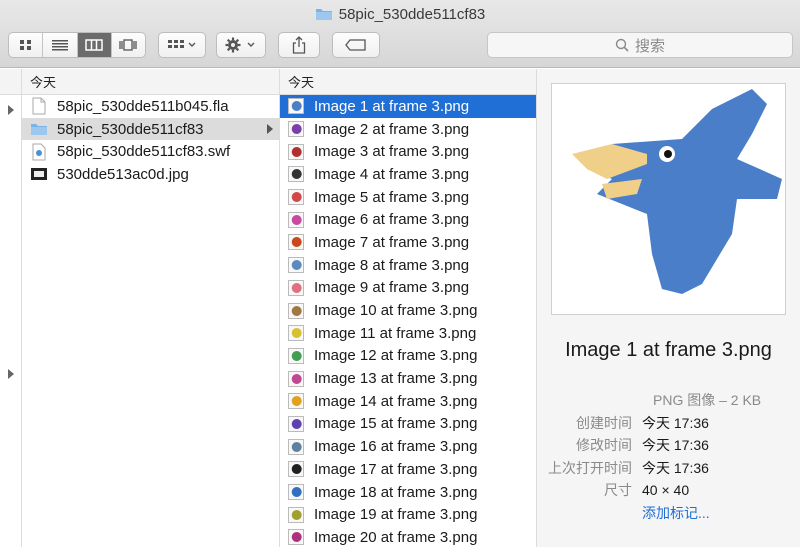 The width and height of the screenshot is (800, 547). I want to click on window-title: 58pic_530dde511cf83, so click(400, 14).